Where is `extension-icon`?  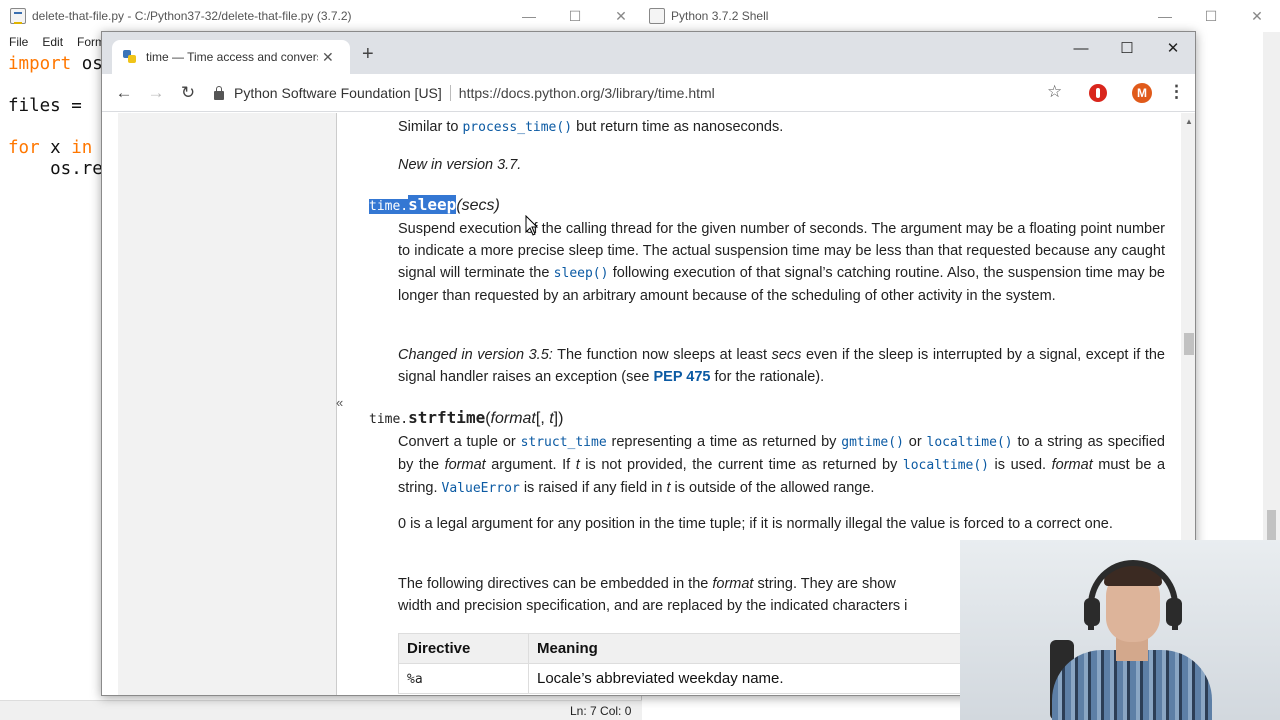
extension-icon is located at coordinates (1098, 93).